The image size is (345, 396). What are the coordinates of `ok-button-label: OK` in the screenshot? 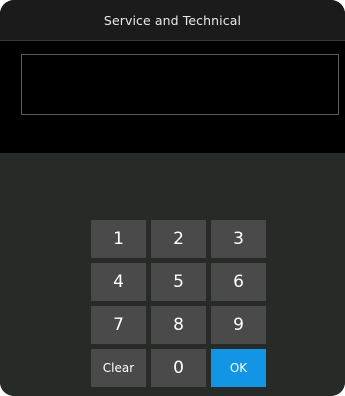 It's located at (238, 368).